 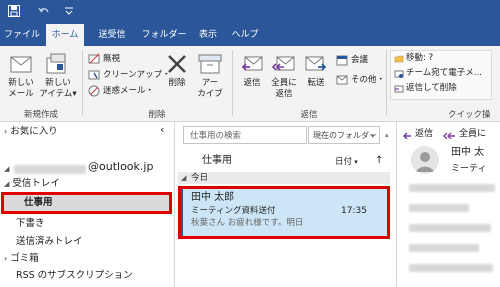 What do you see at coordinates (184, 178) in the screenshot?
I see `collapse-arrow-icon: ◢` at bounding box center [184, 178].